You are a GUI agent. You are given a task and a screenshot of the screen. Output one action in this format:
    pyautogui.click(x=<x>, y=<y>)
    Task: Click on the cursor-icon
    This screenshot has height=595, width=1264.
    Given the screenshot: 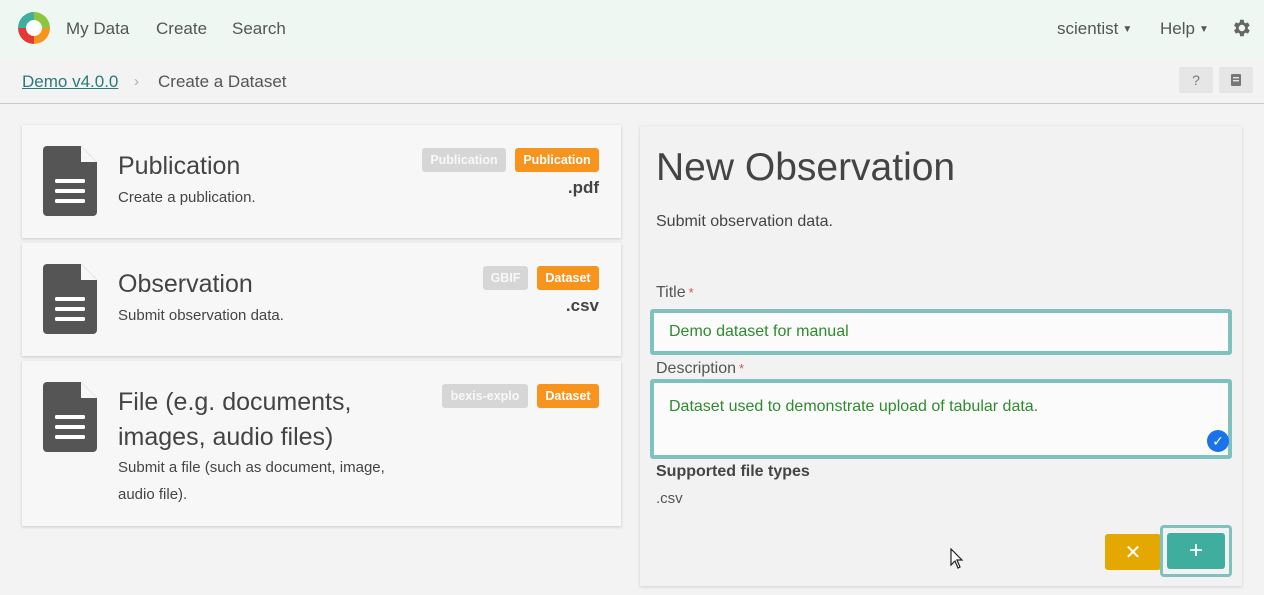 What is the action you would take?
    pyautogui.click(x=957, y=558)
    